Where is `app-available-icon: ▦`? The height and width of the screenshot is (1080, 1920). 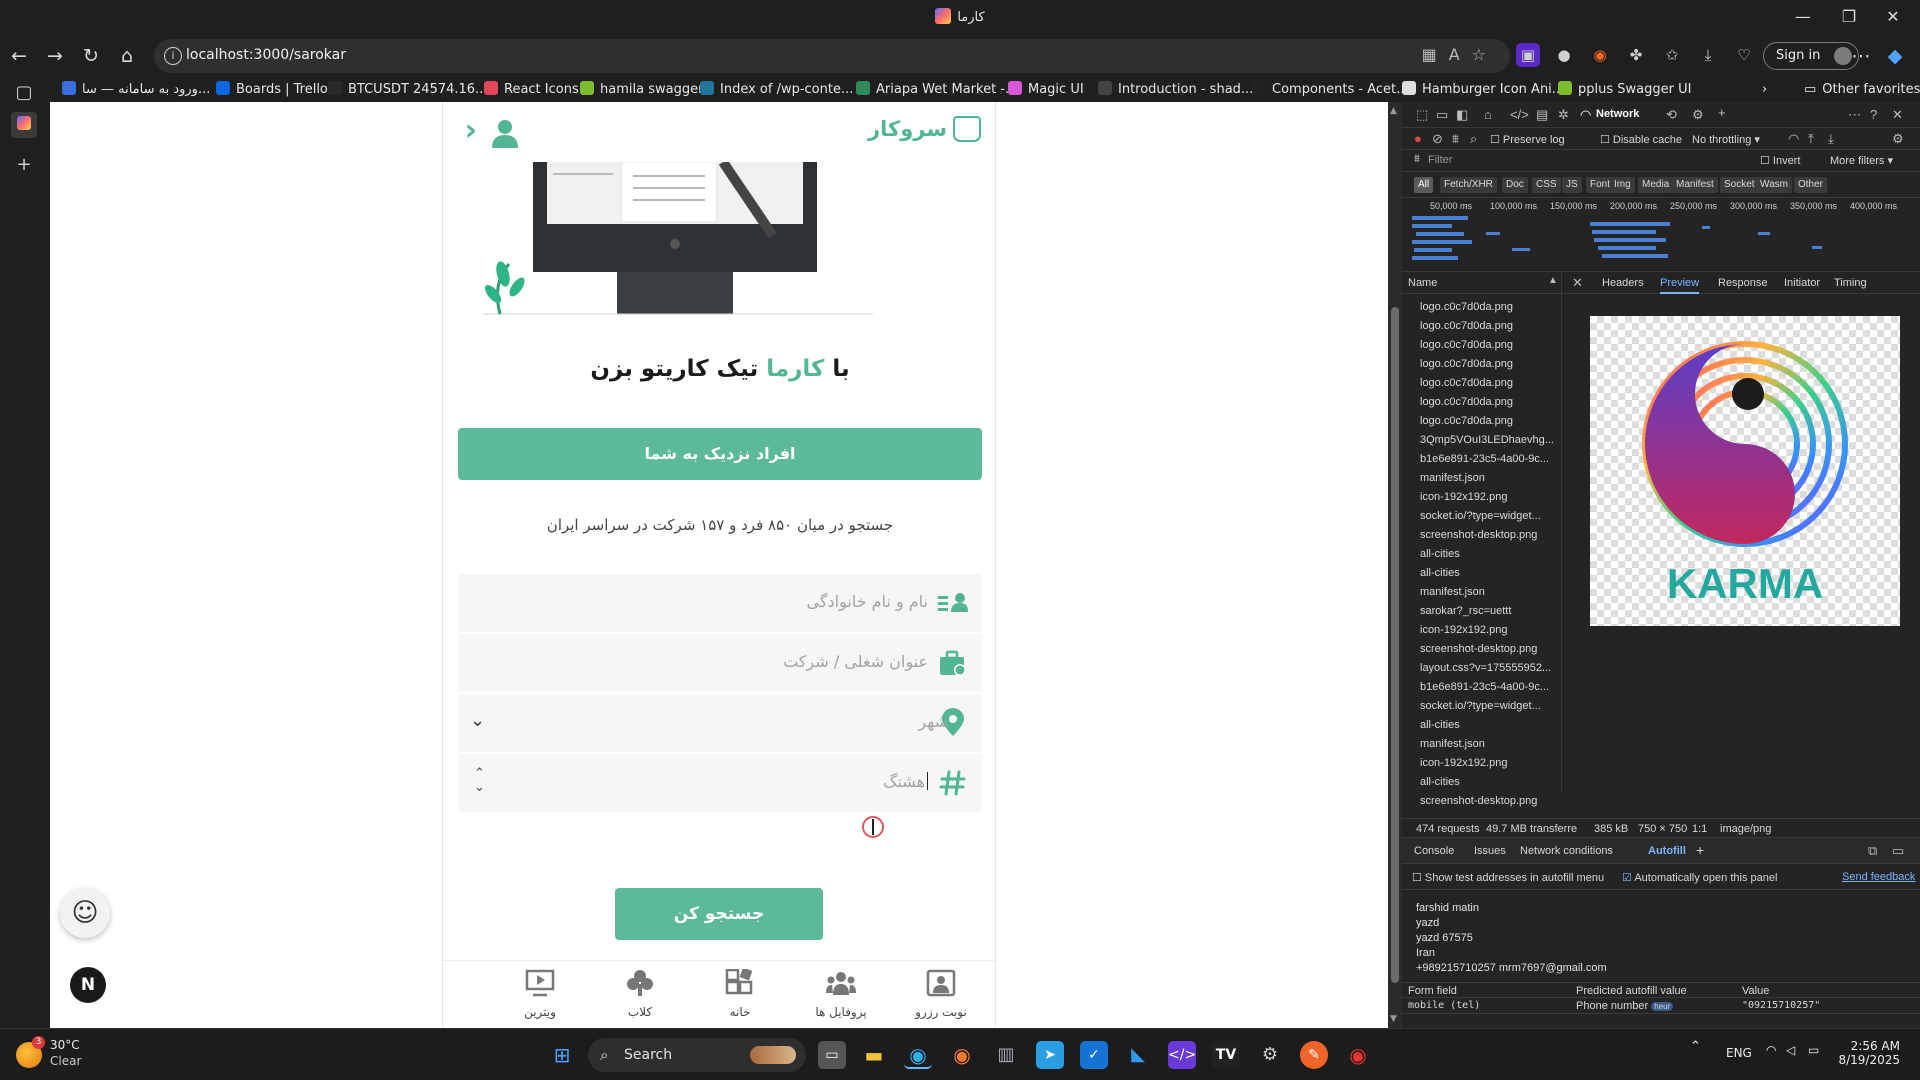
app-available-icon: ▦ is located at coordinates (1435, 54).